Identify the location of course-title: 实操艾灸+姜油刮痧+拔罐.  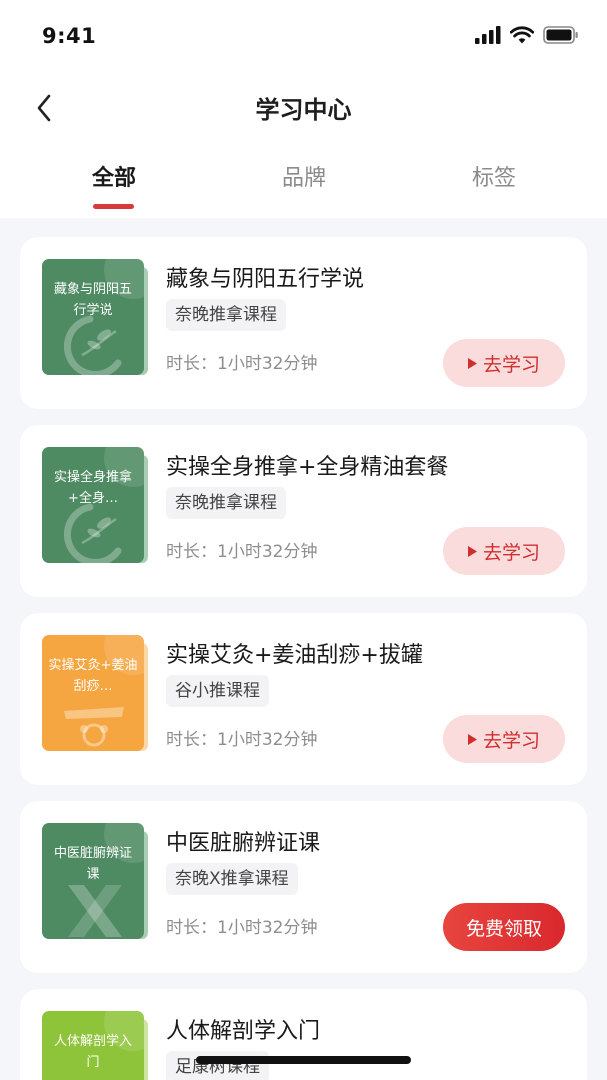
(294, 655).